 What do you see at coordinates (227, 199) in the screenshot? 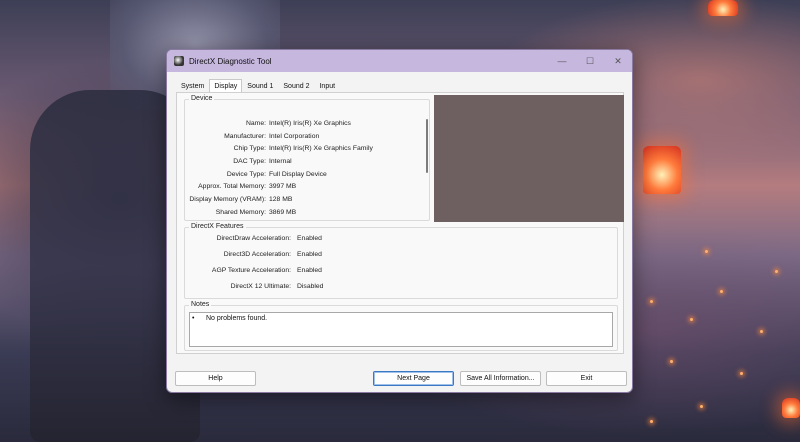
I see `vram-label: Display Memory (VRAM):` at bounding box center [227, 199].